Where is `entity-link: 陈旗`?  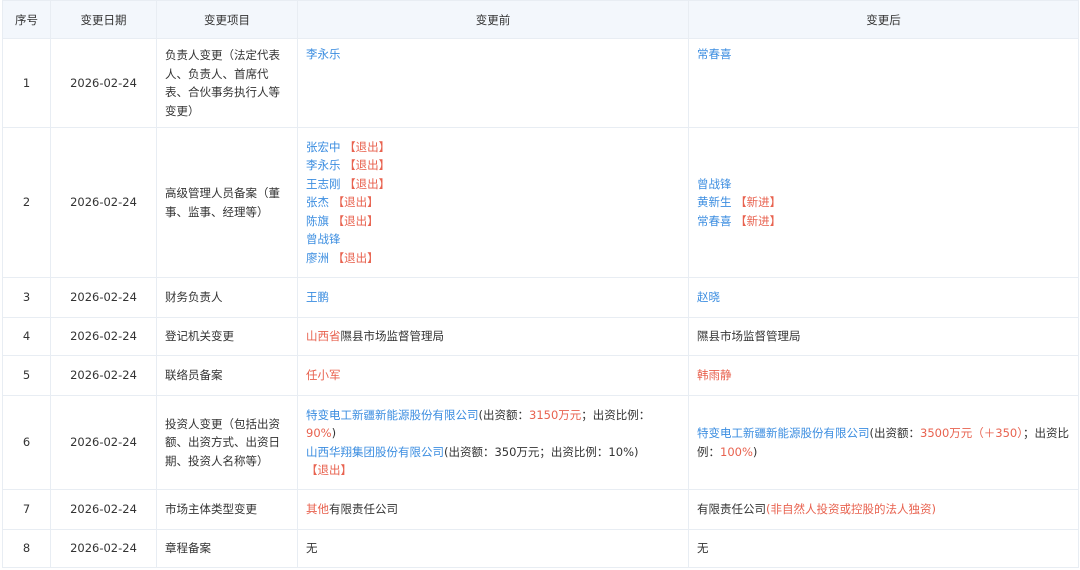
entity-link: 陈旗 is located at coordinates (317, 221).